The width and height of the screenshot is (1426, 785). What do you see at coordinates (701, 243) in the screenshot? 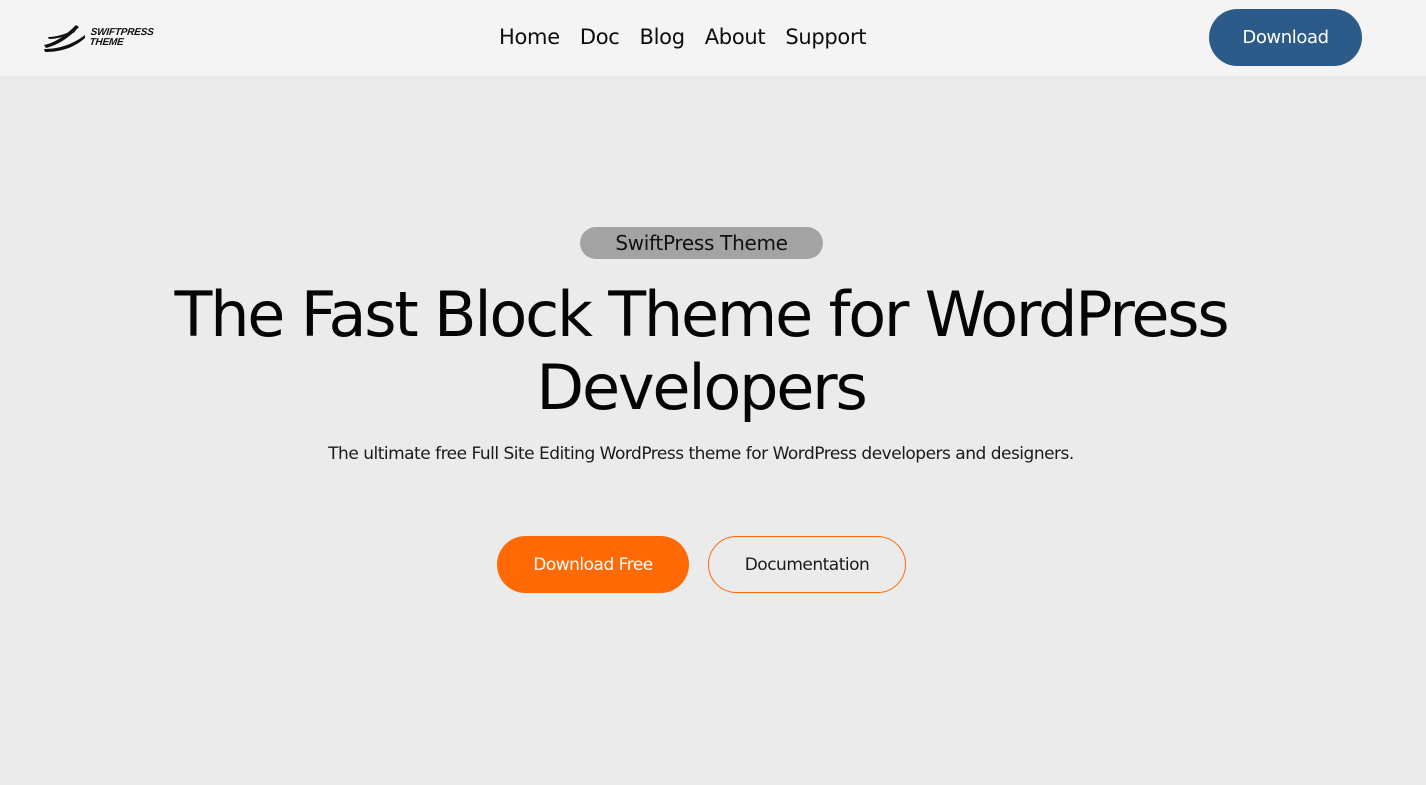
I see `theme-badge: SwiftPress Theme` at bounding box center [701, 243].